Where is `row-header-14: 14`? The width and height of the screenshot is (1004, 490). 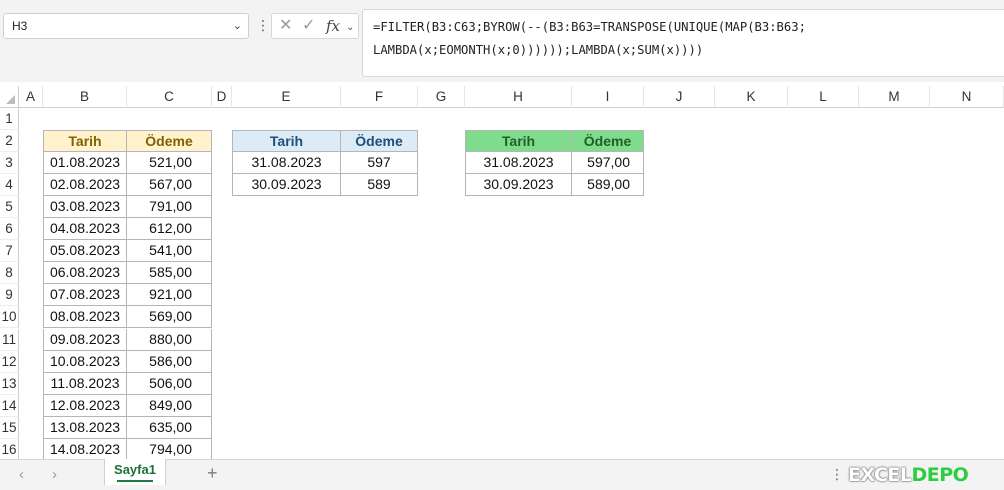 row-header-14: 14 is located at coordinates (9, 405).